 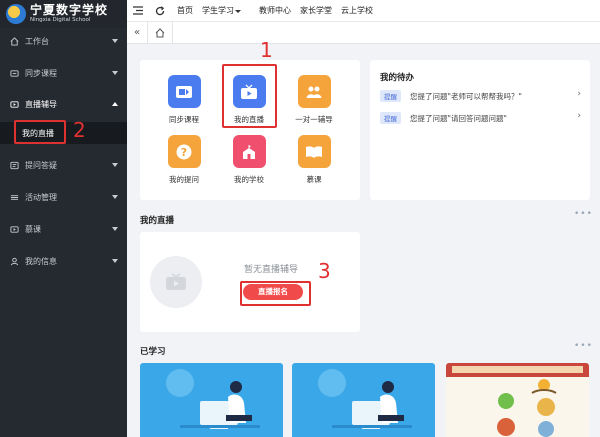 I want to click on app-sync-course: 同步课程, so click(x=184, y=100).